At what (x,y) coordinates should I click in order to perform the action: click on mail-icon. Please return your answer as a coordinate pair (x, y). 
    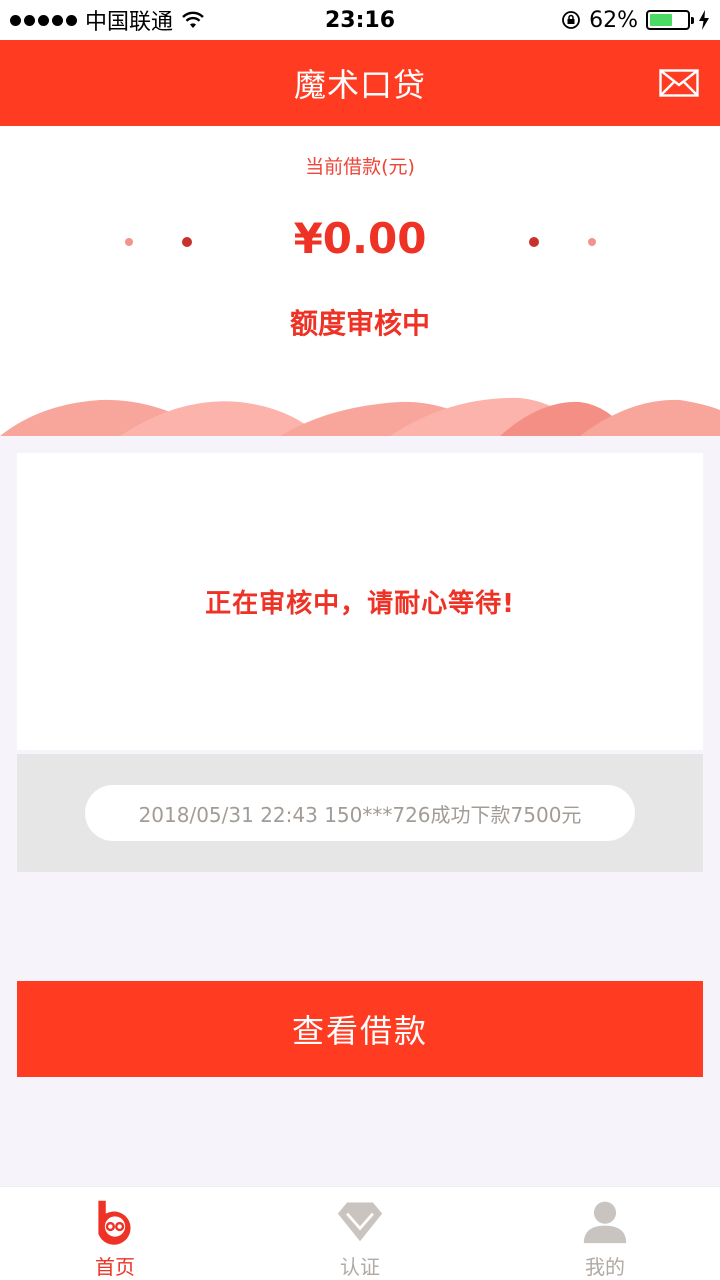
    Looking at the image, I should click on (679, 83).